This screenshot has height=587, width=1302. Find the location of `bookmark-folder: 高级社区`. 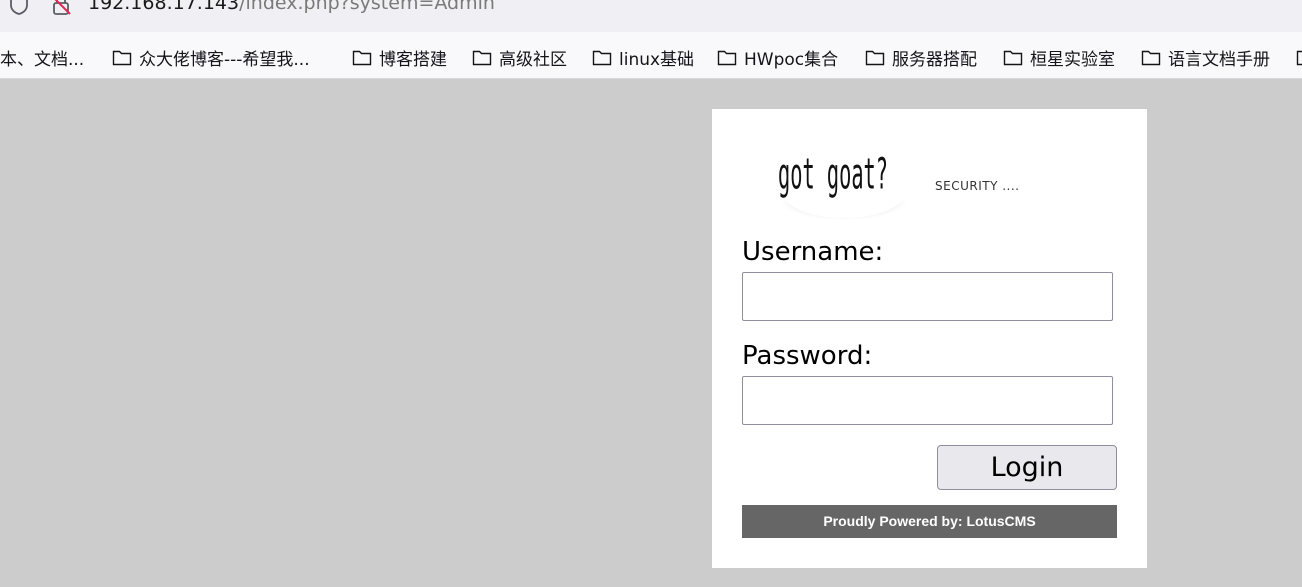

bookmark-folder: 高级社区 is located at coordinates (519, 57).